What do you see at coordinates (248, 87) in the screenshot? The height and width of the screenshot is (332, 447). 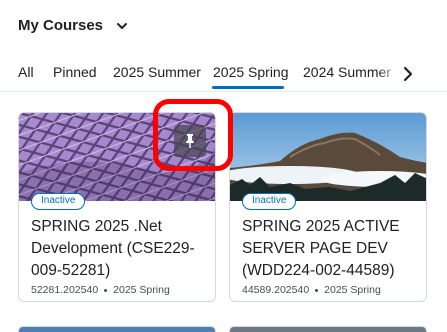 I see `active-tab-indicator` at bounding box center [248, 87].